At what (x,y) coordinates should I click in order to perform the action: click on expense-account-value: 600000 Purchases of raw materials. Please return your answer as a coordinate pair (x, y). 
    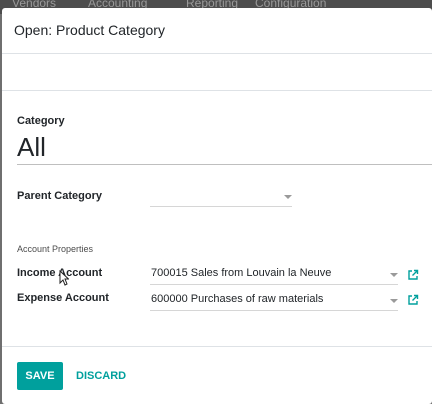
    Looking at the image, I should click on (237, 299).